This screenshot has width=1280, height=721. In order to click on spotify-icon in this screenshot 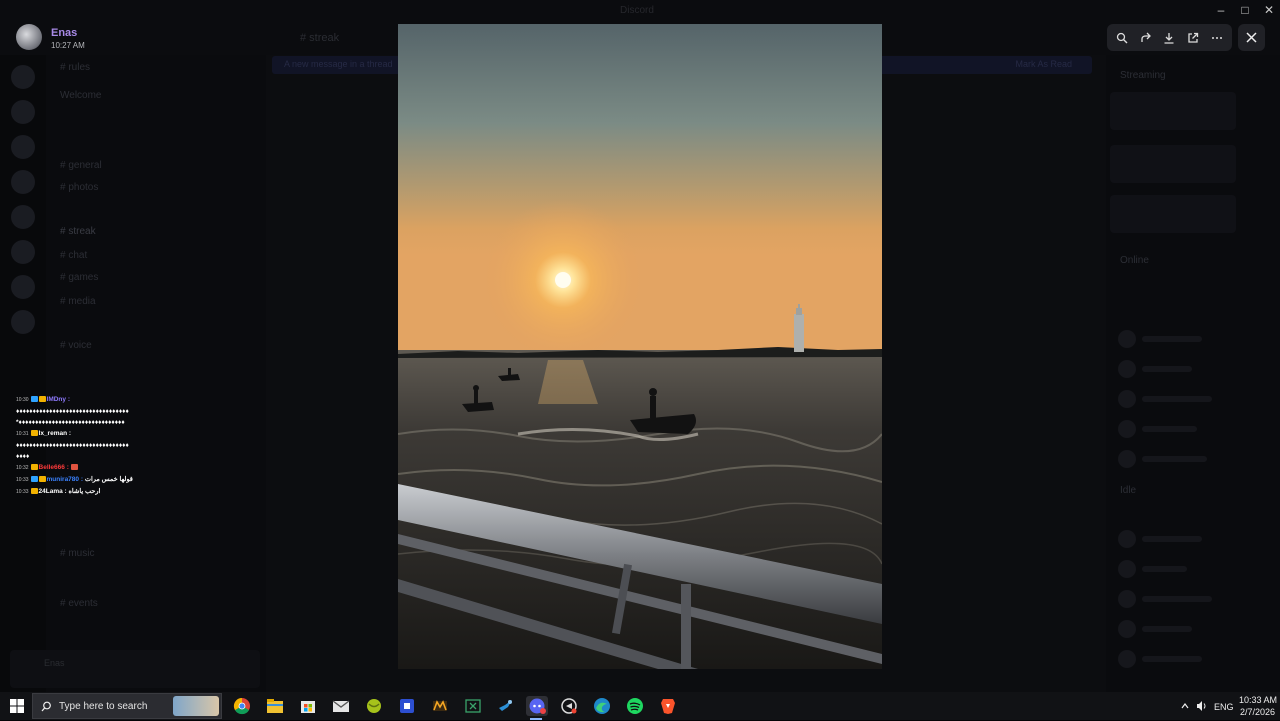, I will do `click(635, 706)`.